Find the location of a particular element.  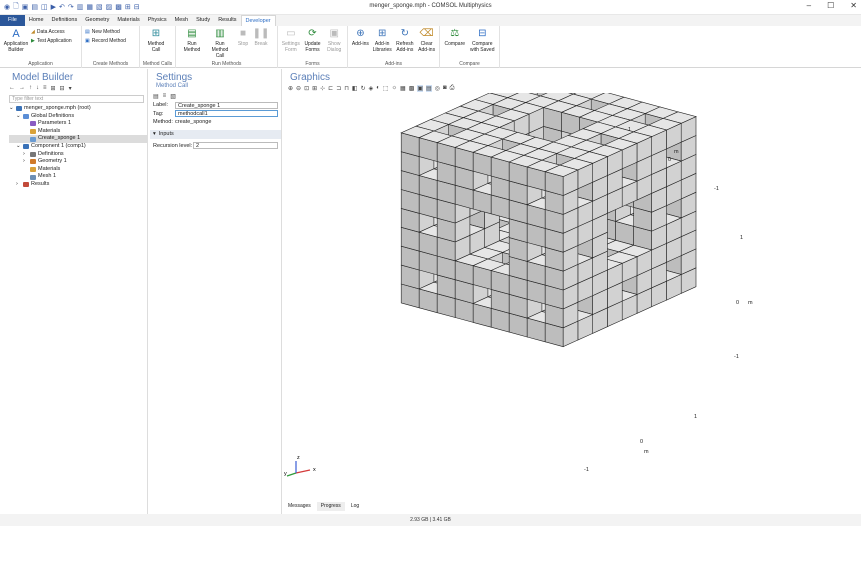

tab-progress: Progress is located at coordinates (330, 506).